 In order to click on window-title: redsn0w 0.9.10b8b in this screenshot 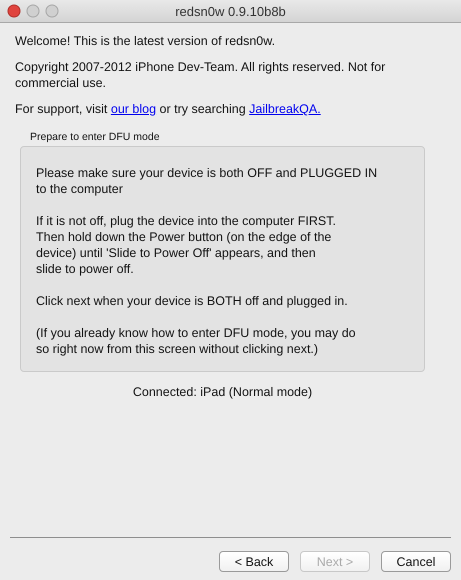, I will do `click(230, 11)`.